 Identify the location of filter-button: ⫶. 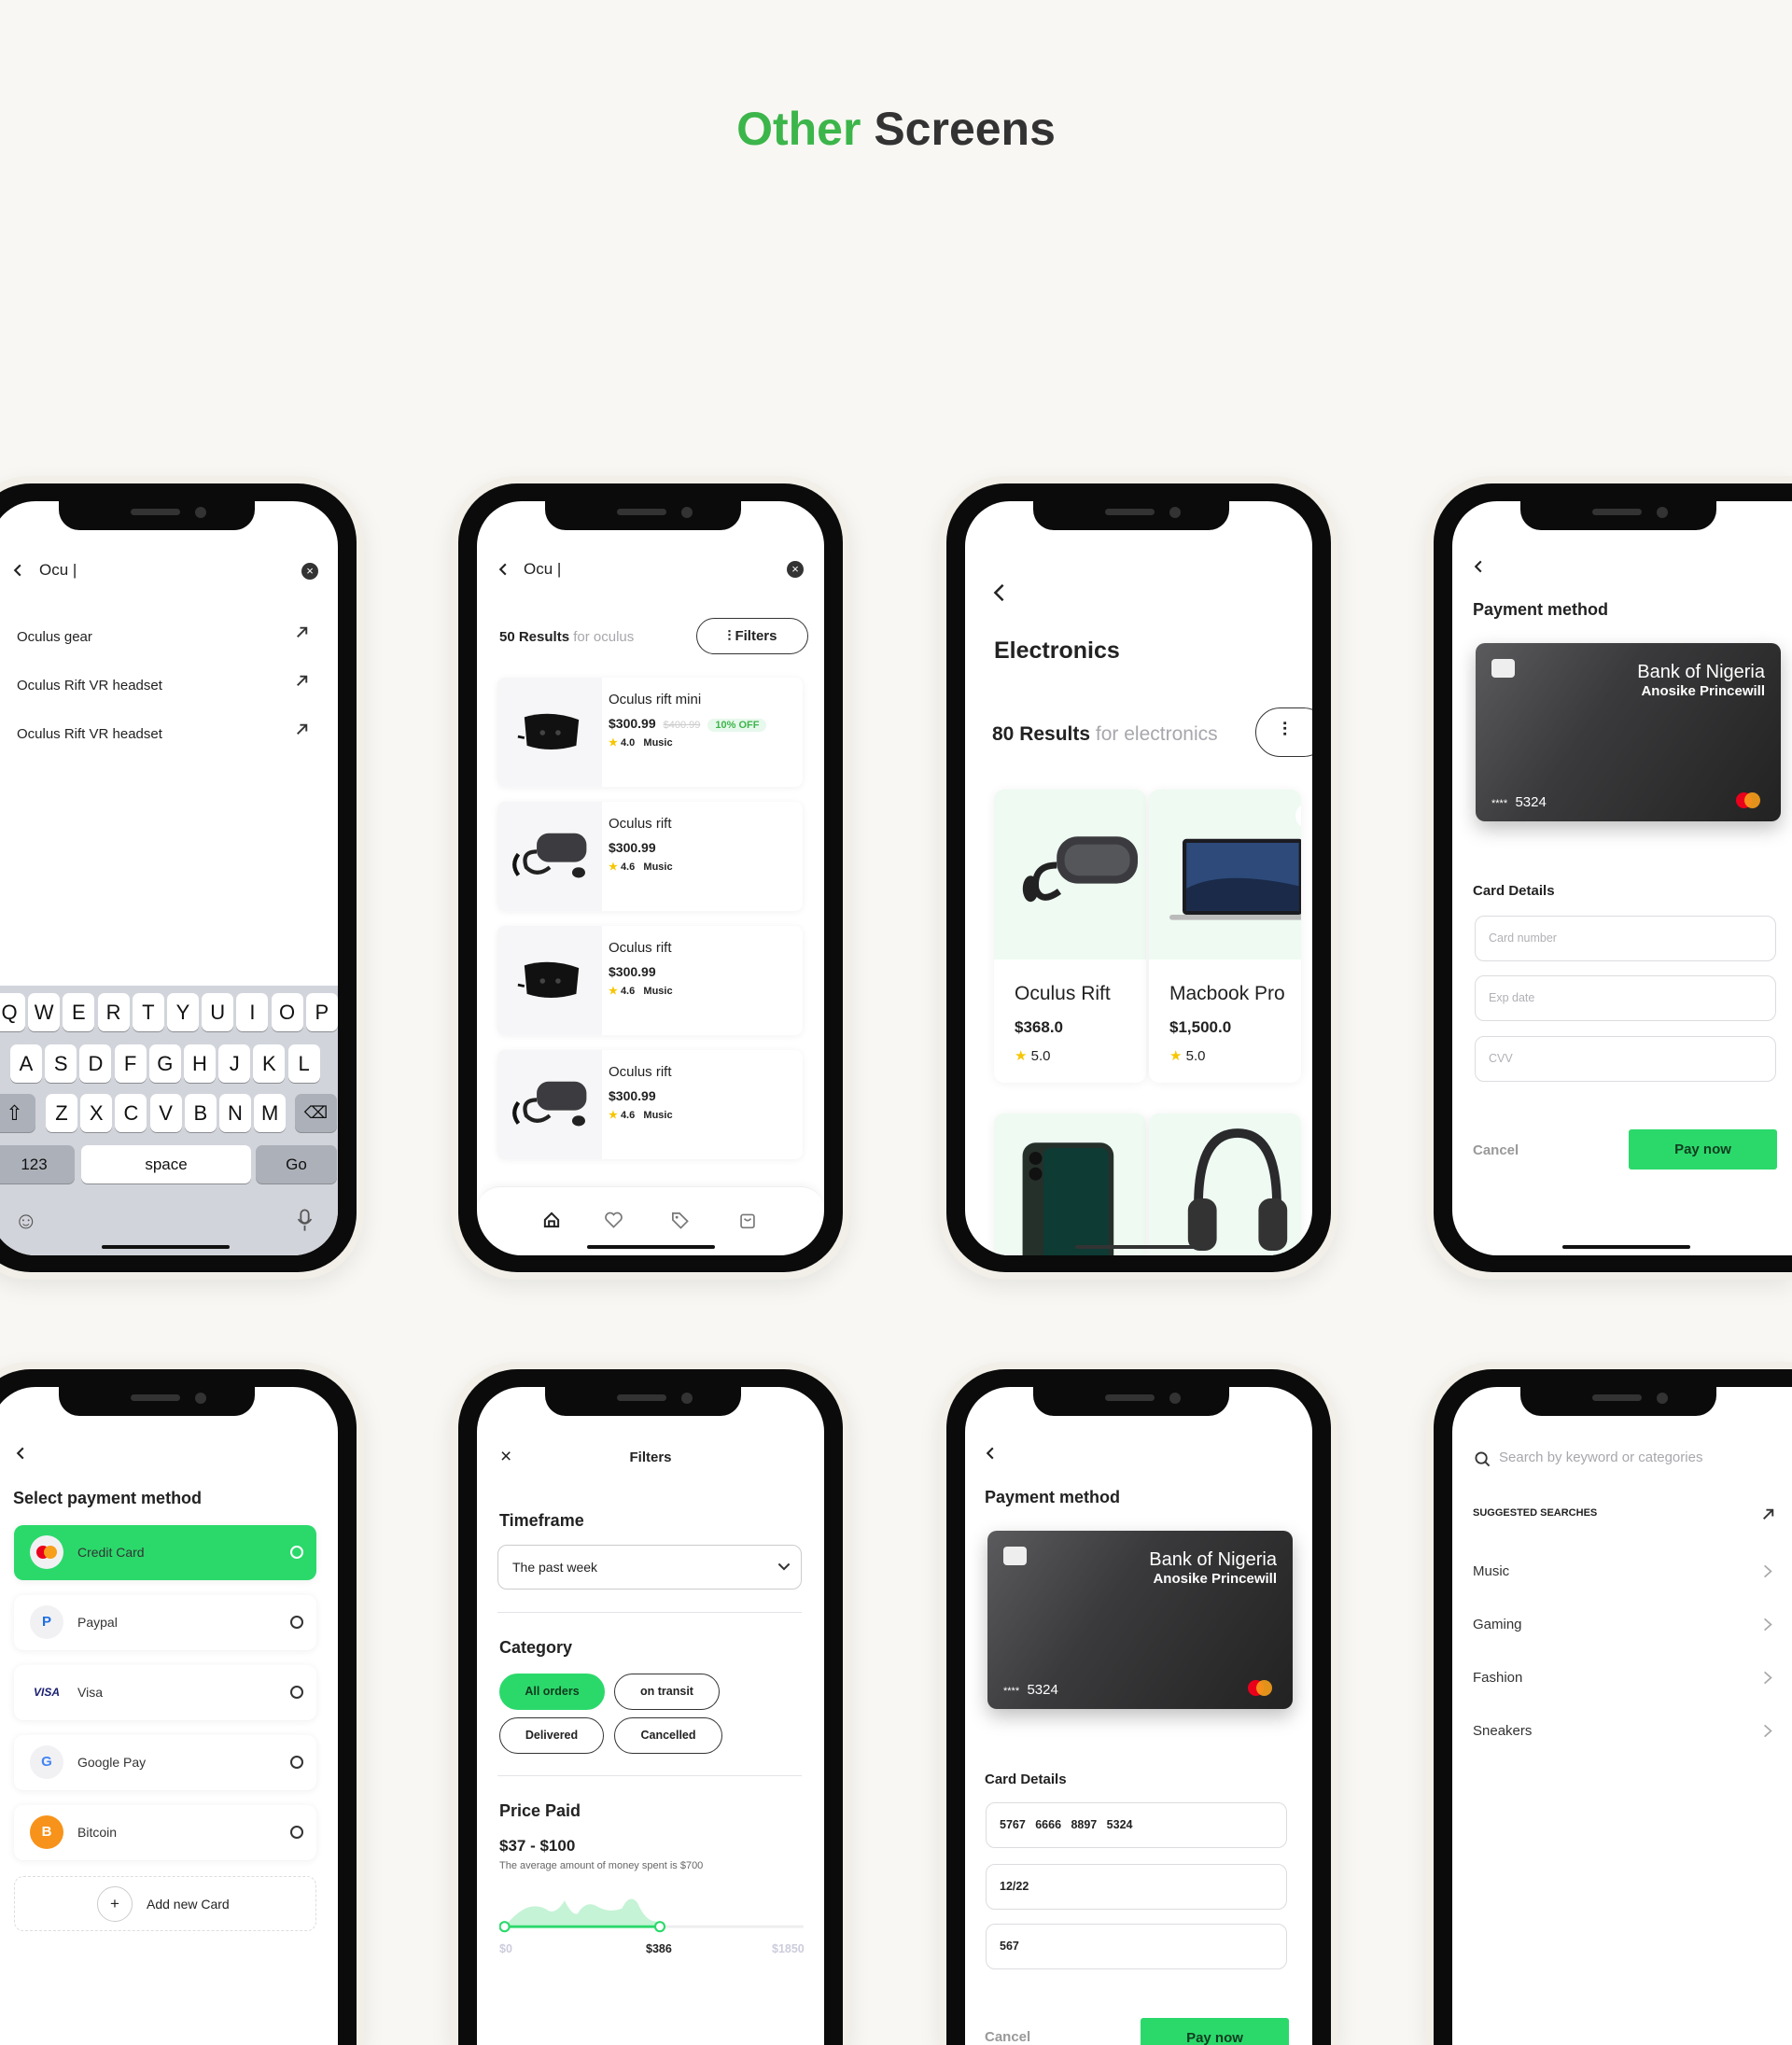
(1283, 732).